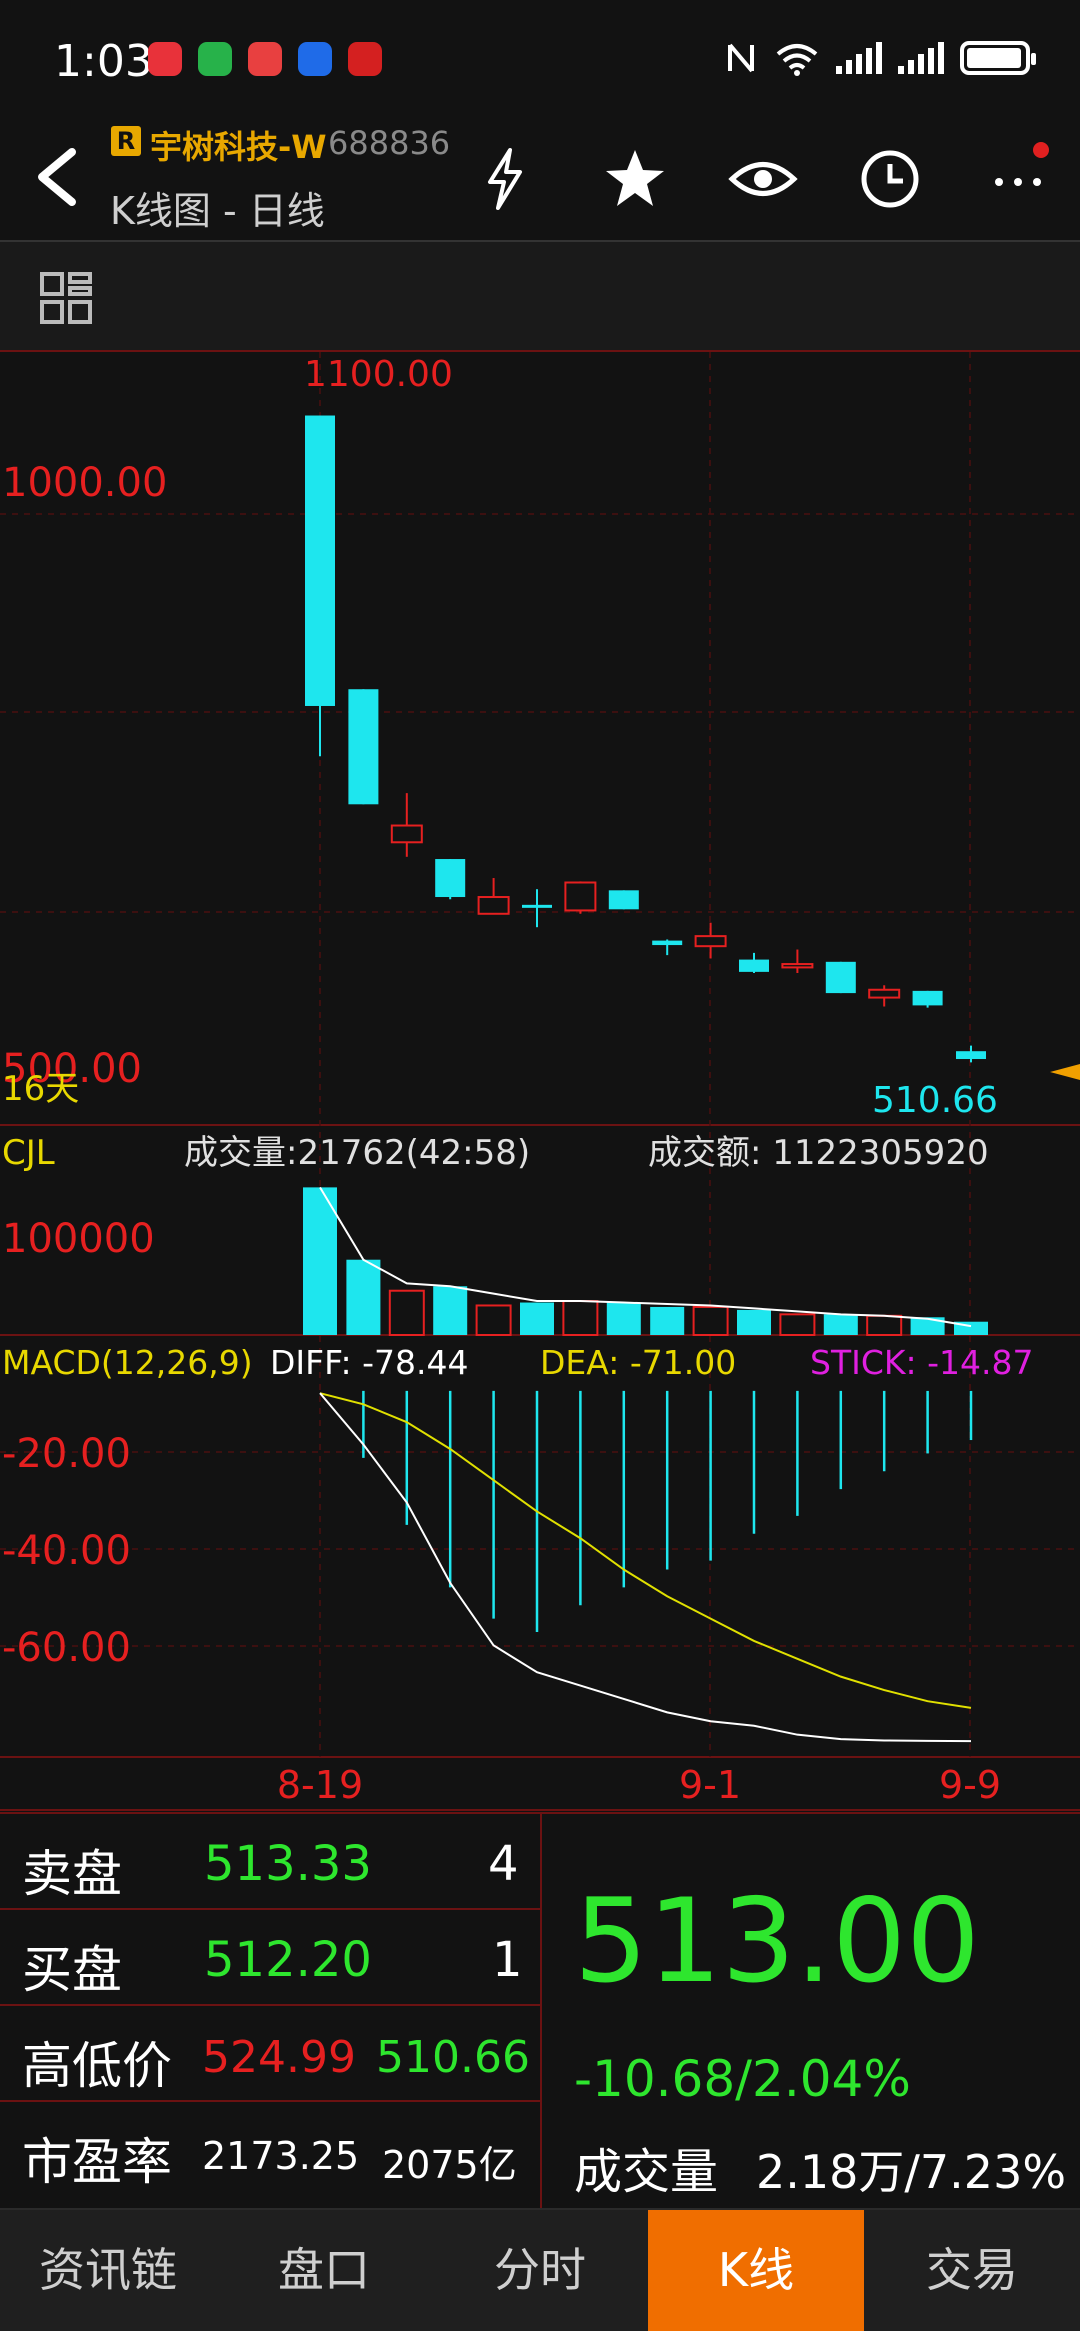  I want to click on app-header: R 宇树科技-W 688836 K线图 - 日线, so click(540, 180).